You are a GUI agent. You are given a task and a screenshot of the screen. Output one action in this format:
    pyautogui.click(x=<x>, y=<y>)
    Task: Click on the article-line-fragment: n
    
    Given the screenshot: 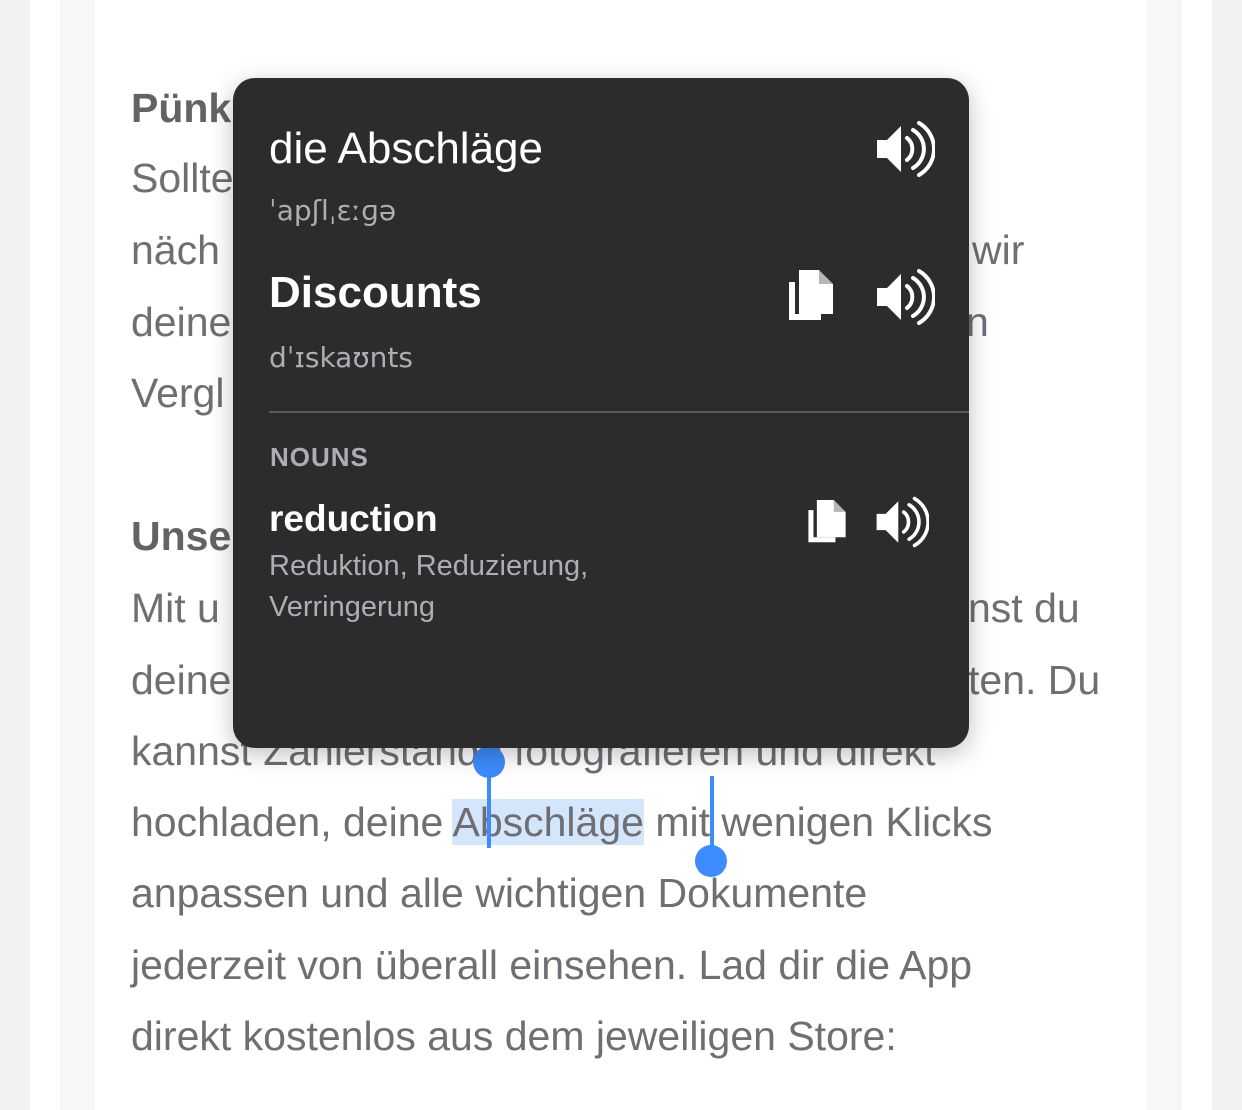 What is the action you would take?
    pyautogui.click(x=977, y=322)
    